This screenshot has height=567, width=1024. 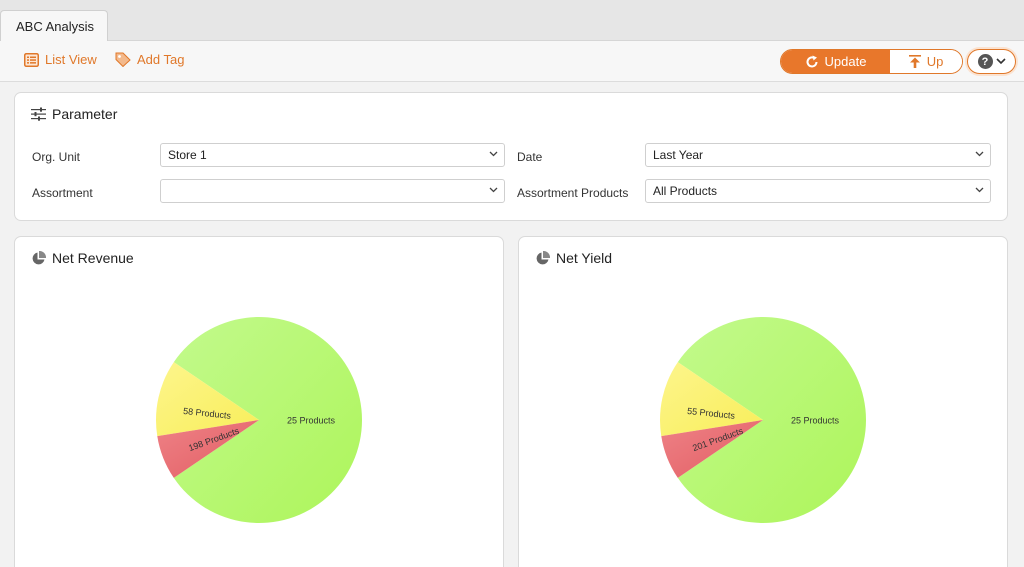 I want to click on parameter-header: Parameter, so click(x=74, y=114).